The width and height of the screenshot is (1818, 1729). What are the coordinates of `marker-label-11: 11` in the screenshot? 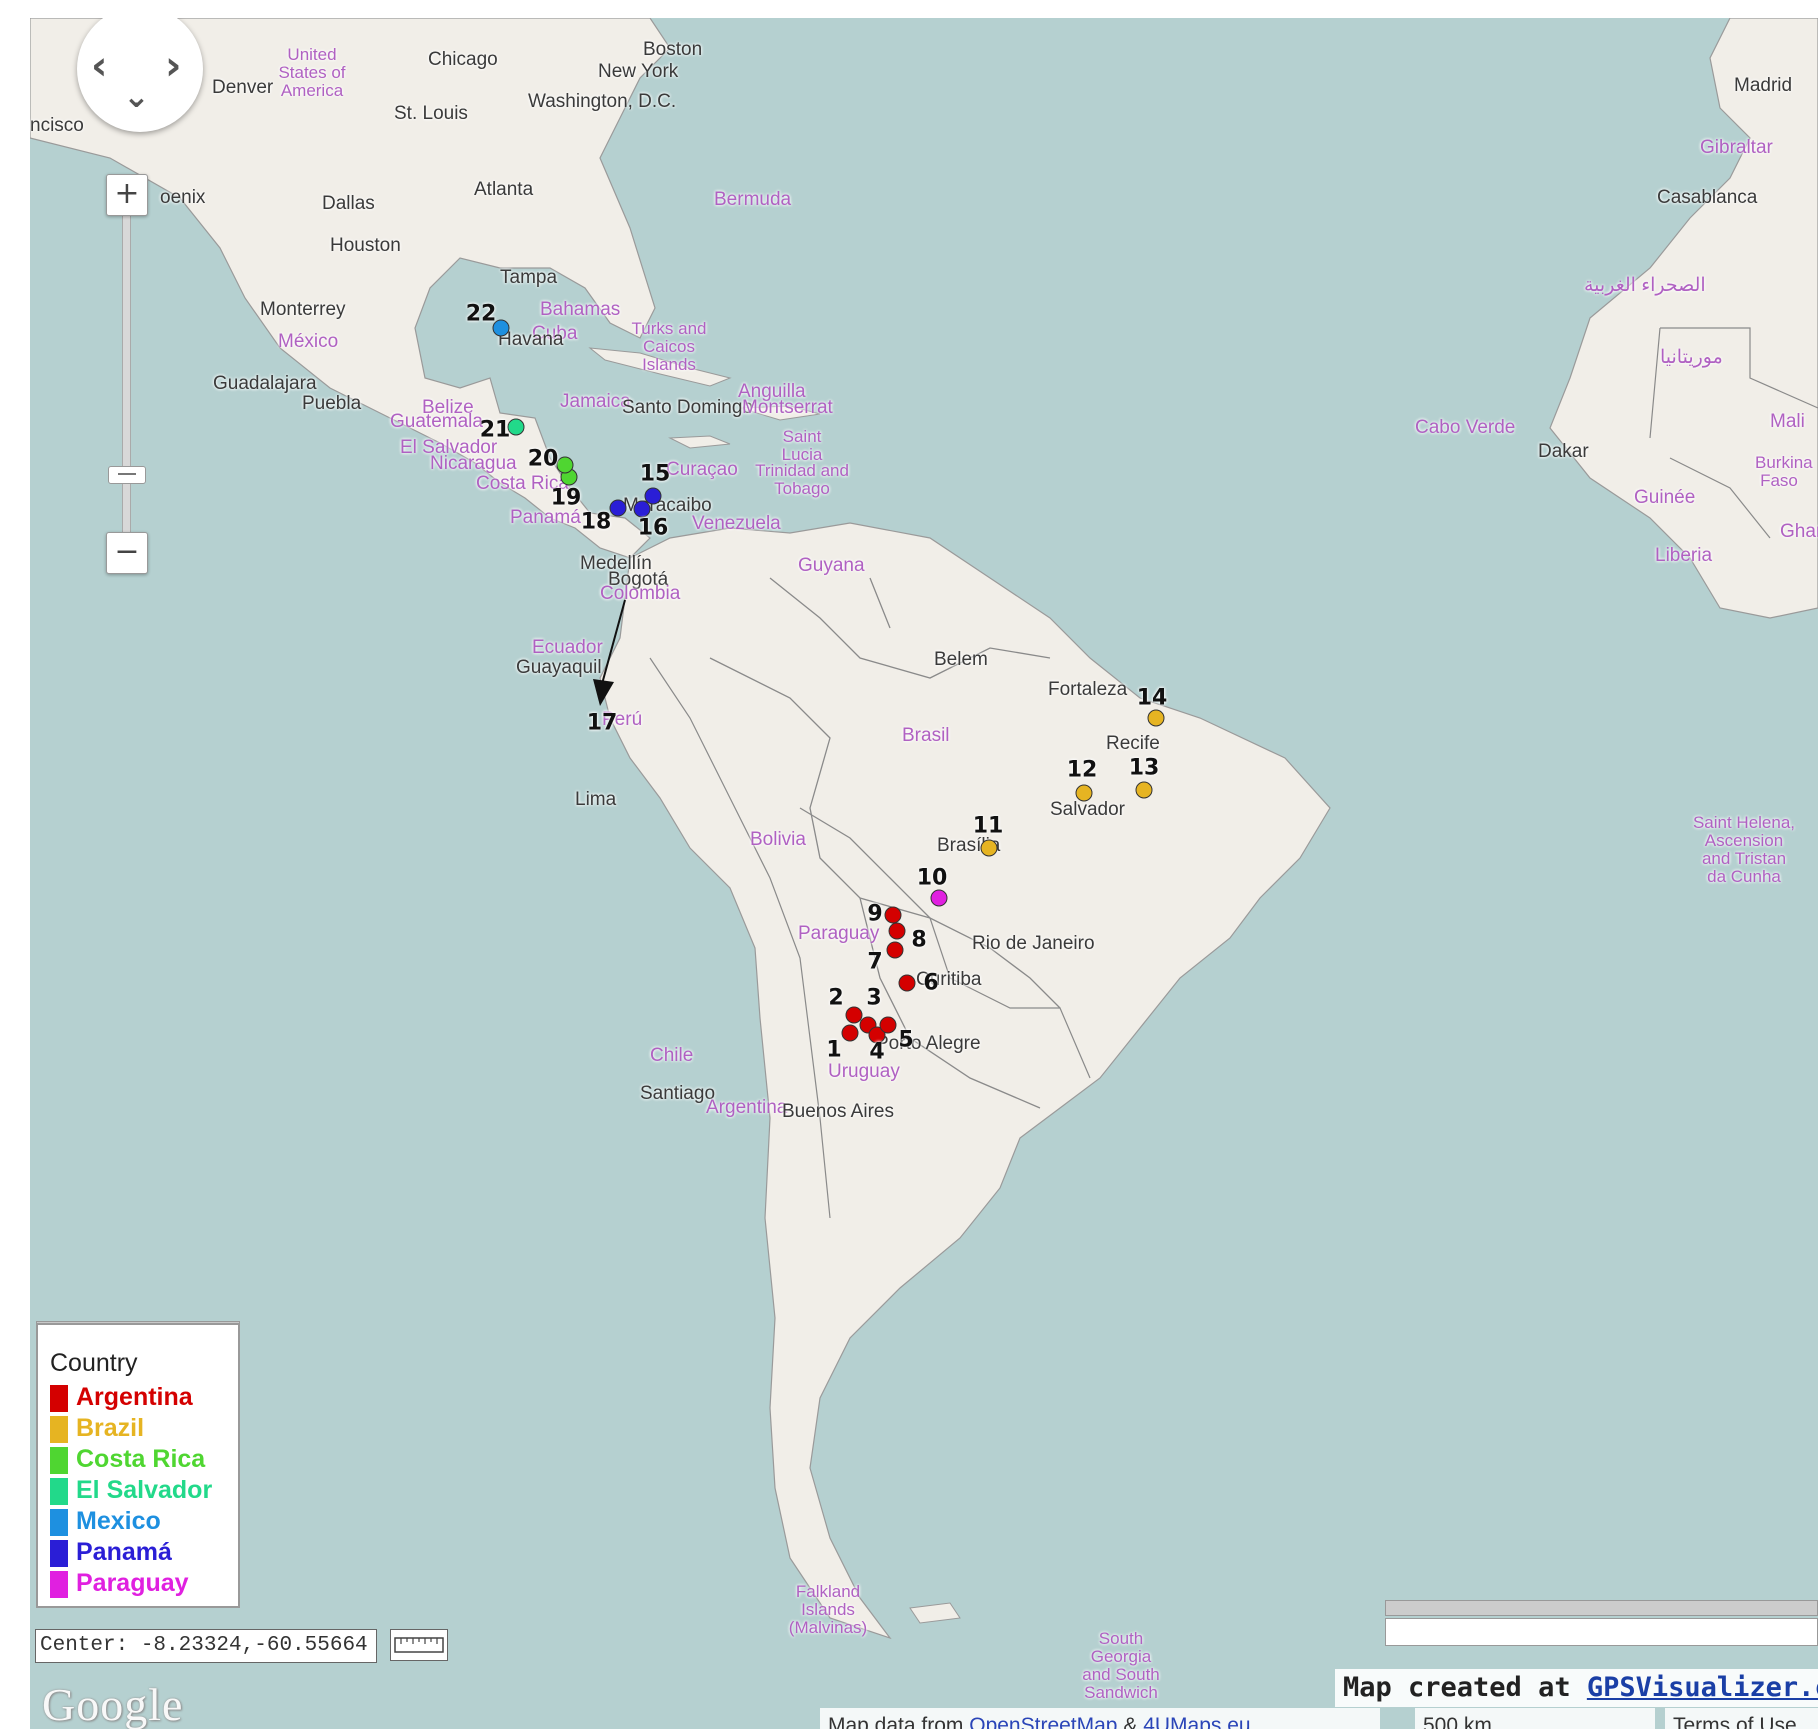 It's located at (988, 826).